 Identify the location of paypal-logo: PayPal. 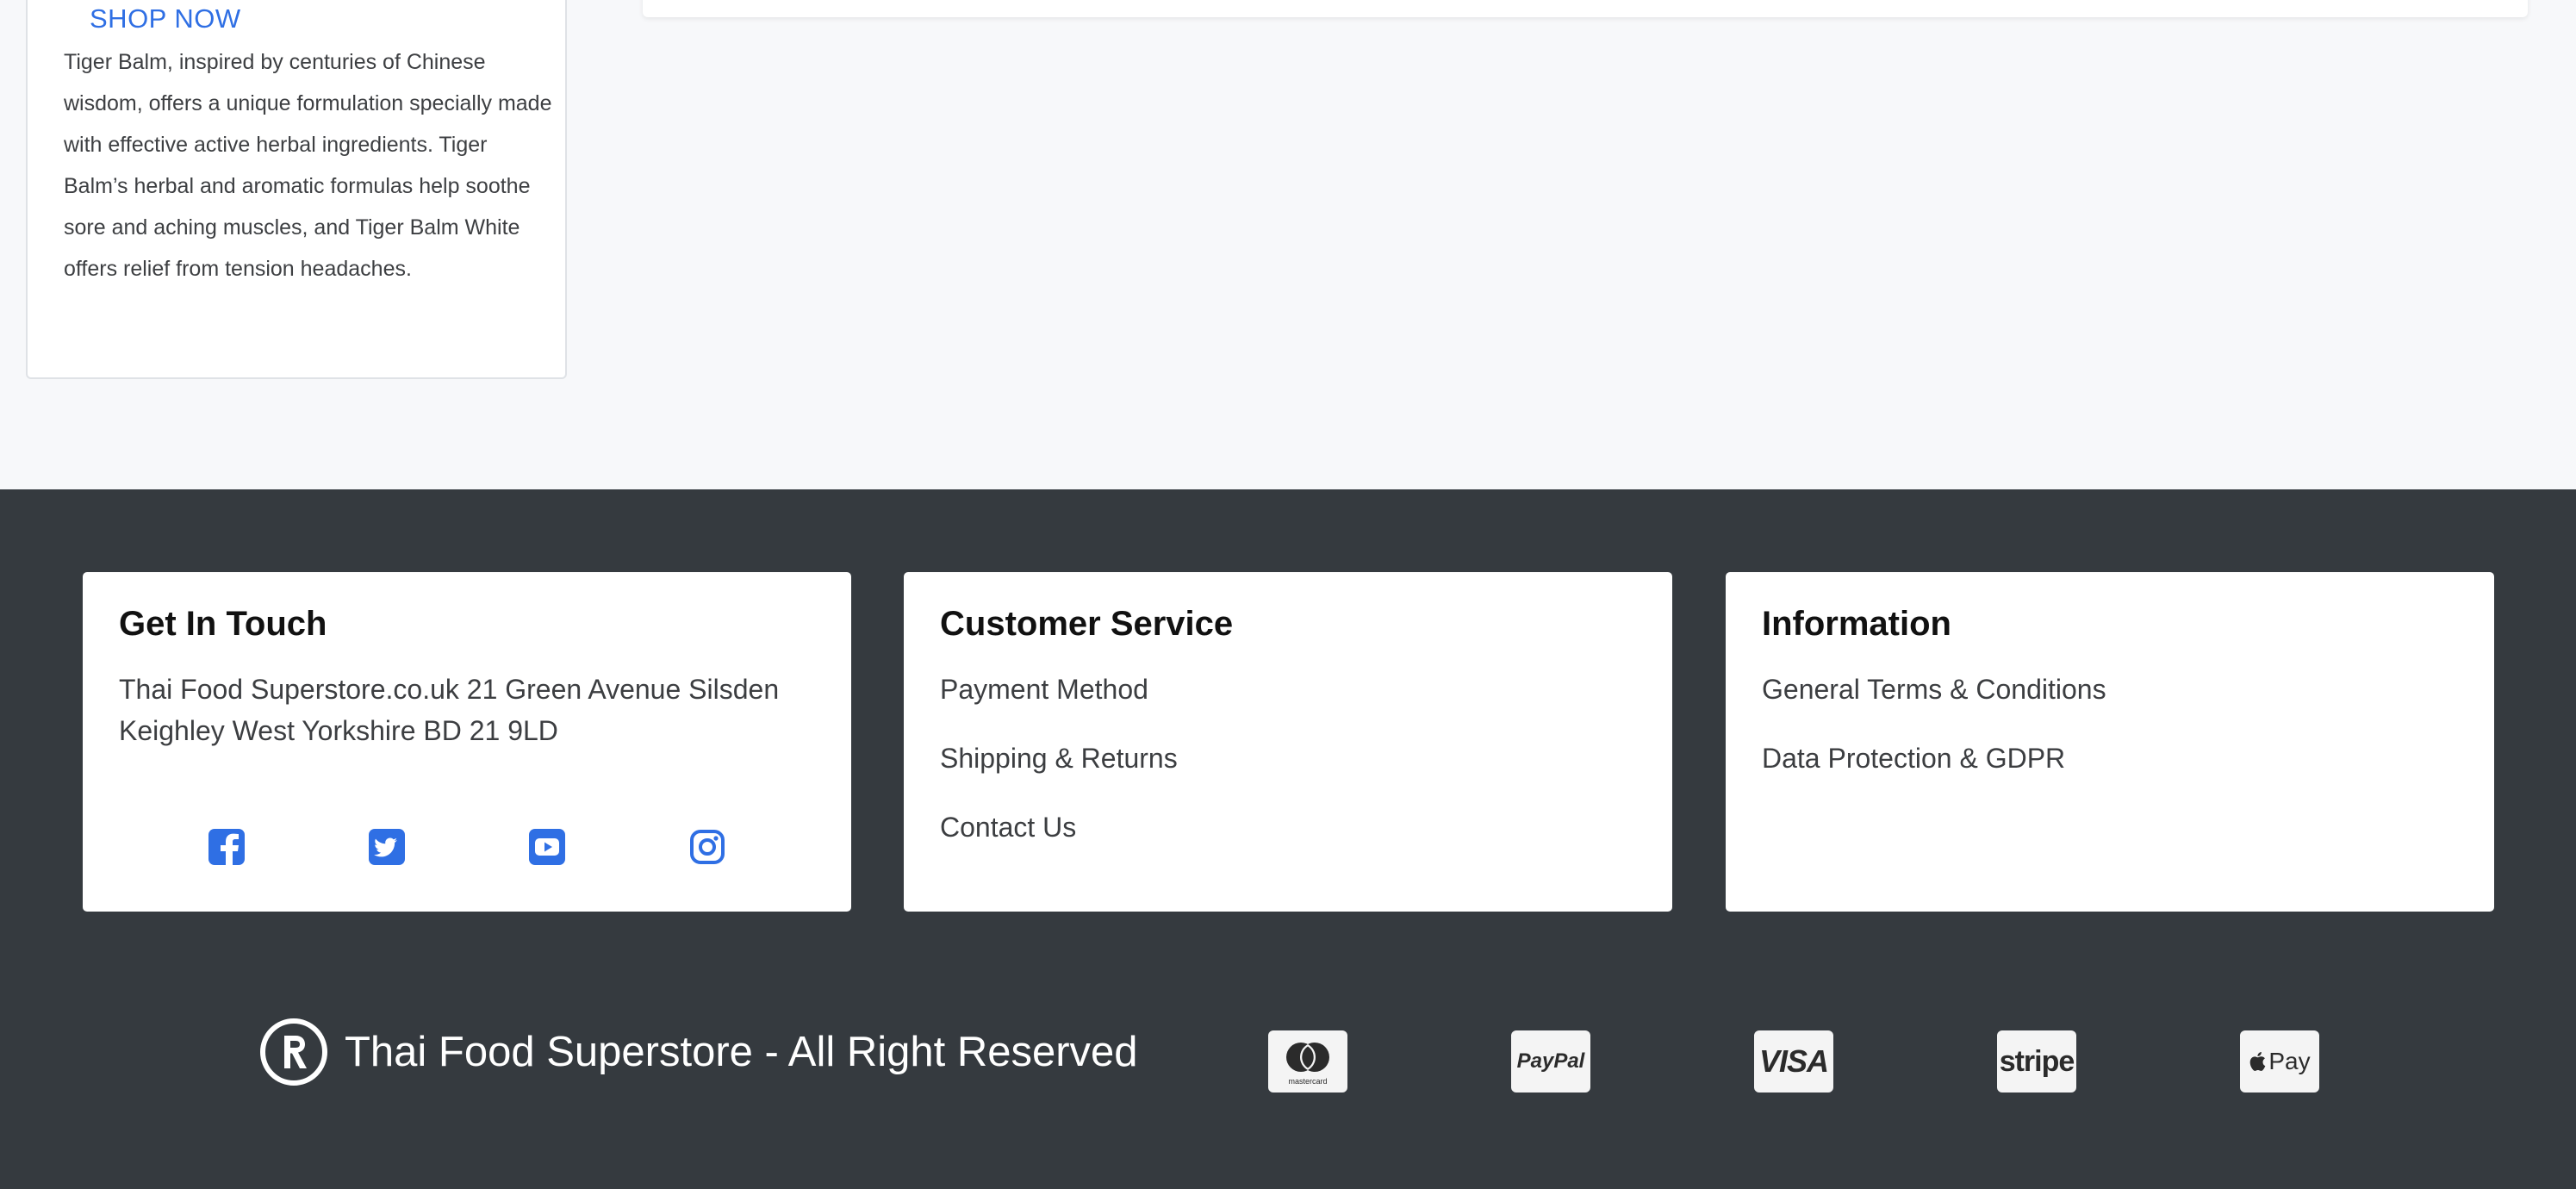
(1551, 1061).